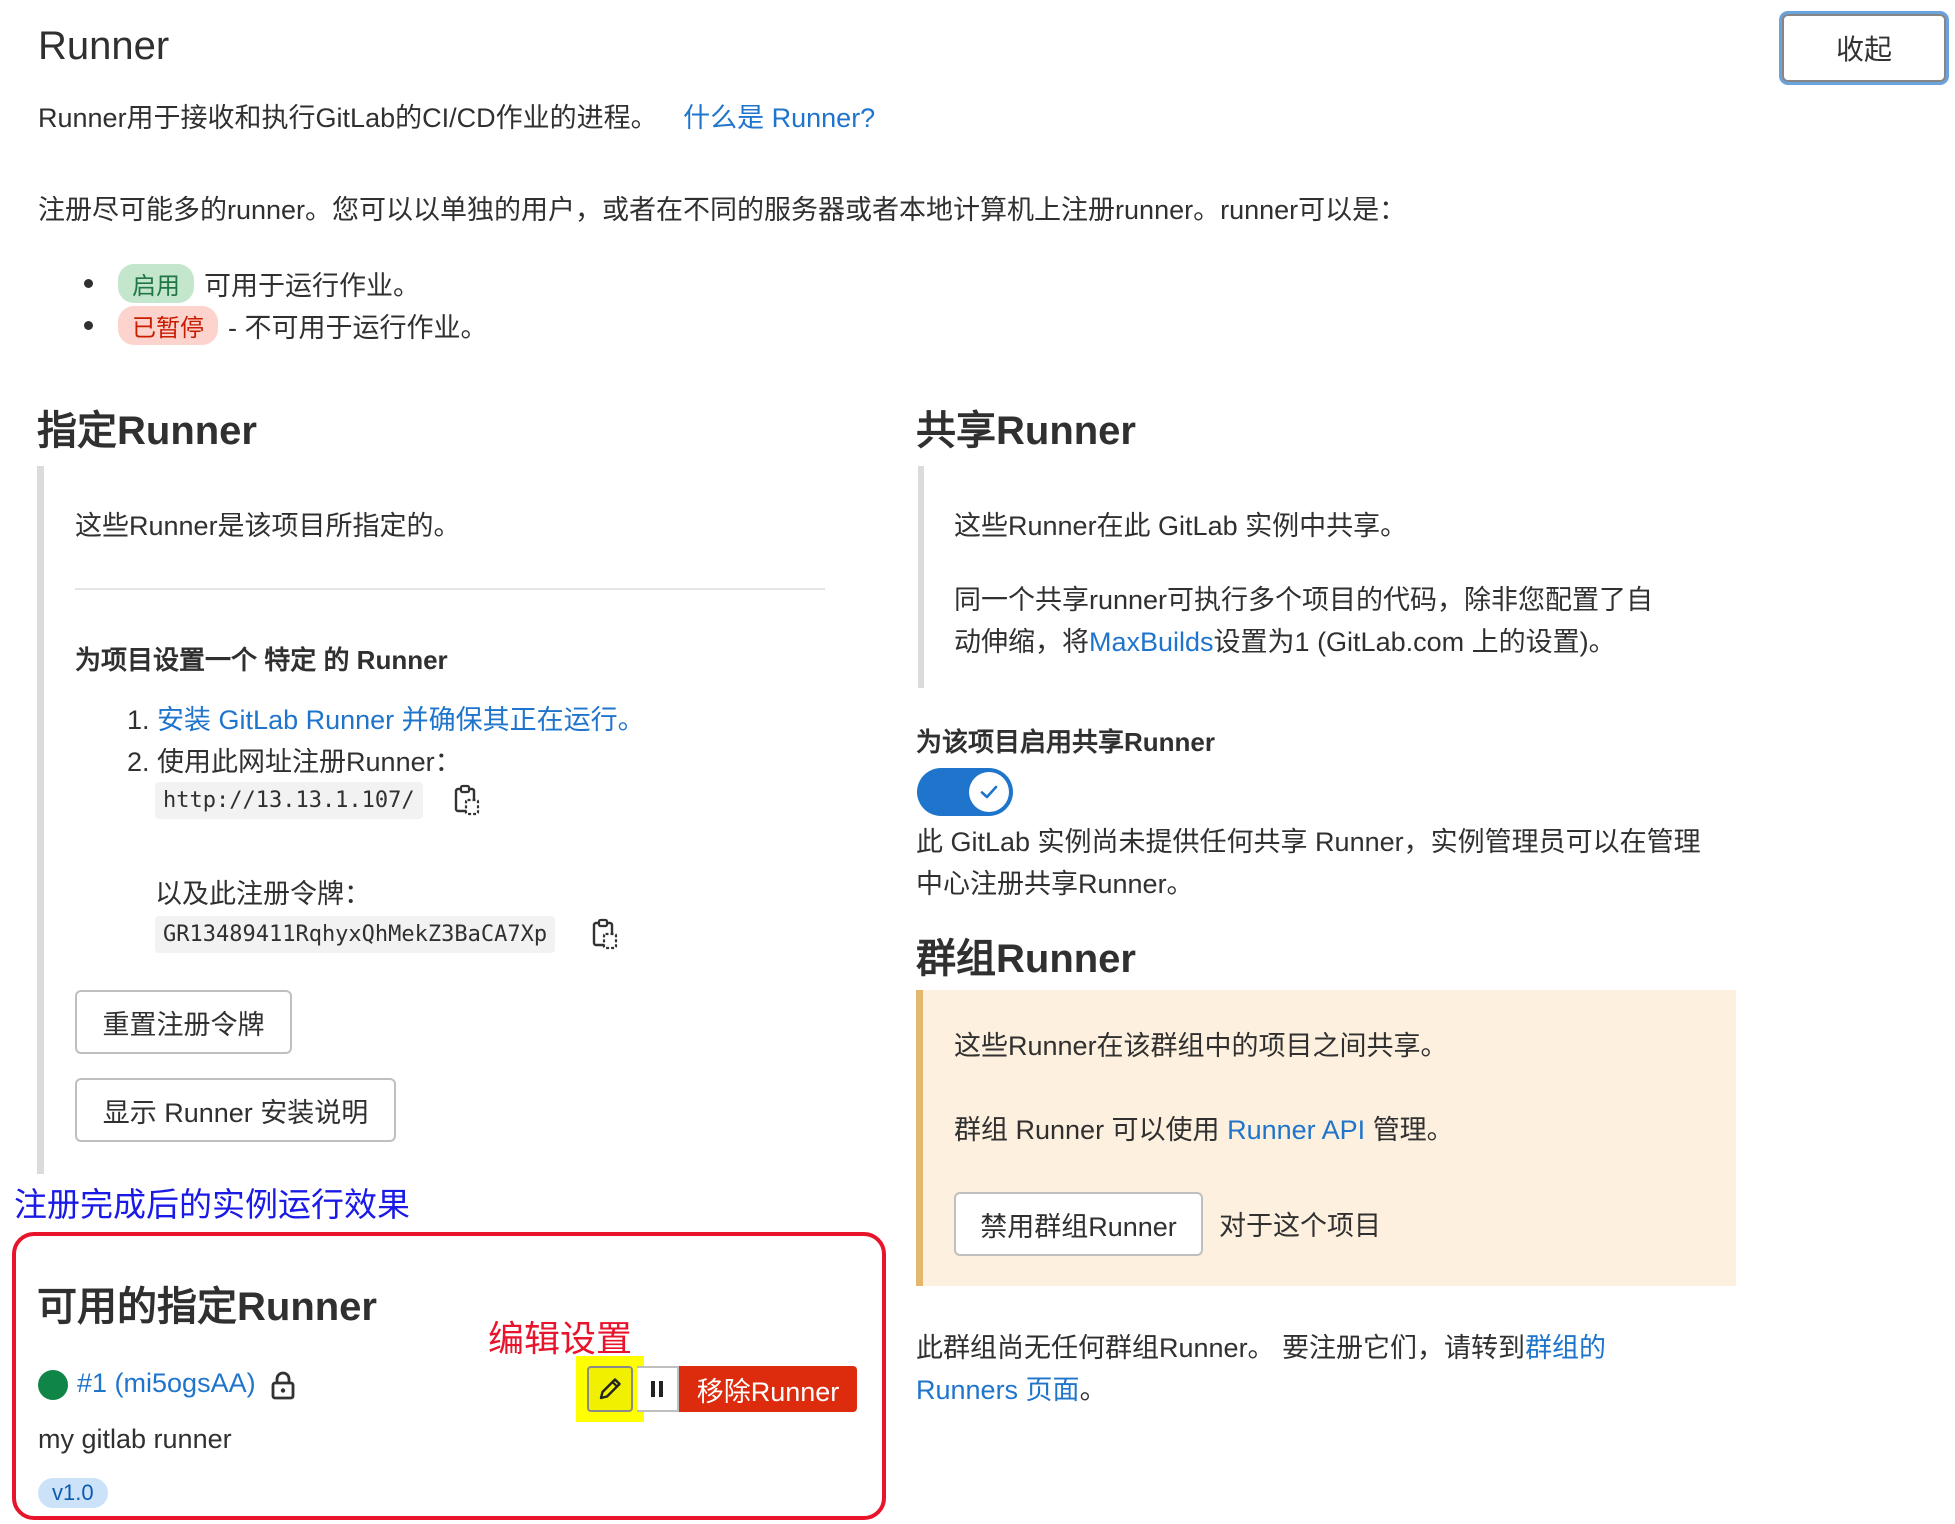 This screenshot has width=1955, height=1524. I want to click on runner-link: #1 (mi5ogsAA), so click(166, 1383).